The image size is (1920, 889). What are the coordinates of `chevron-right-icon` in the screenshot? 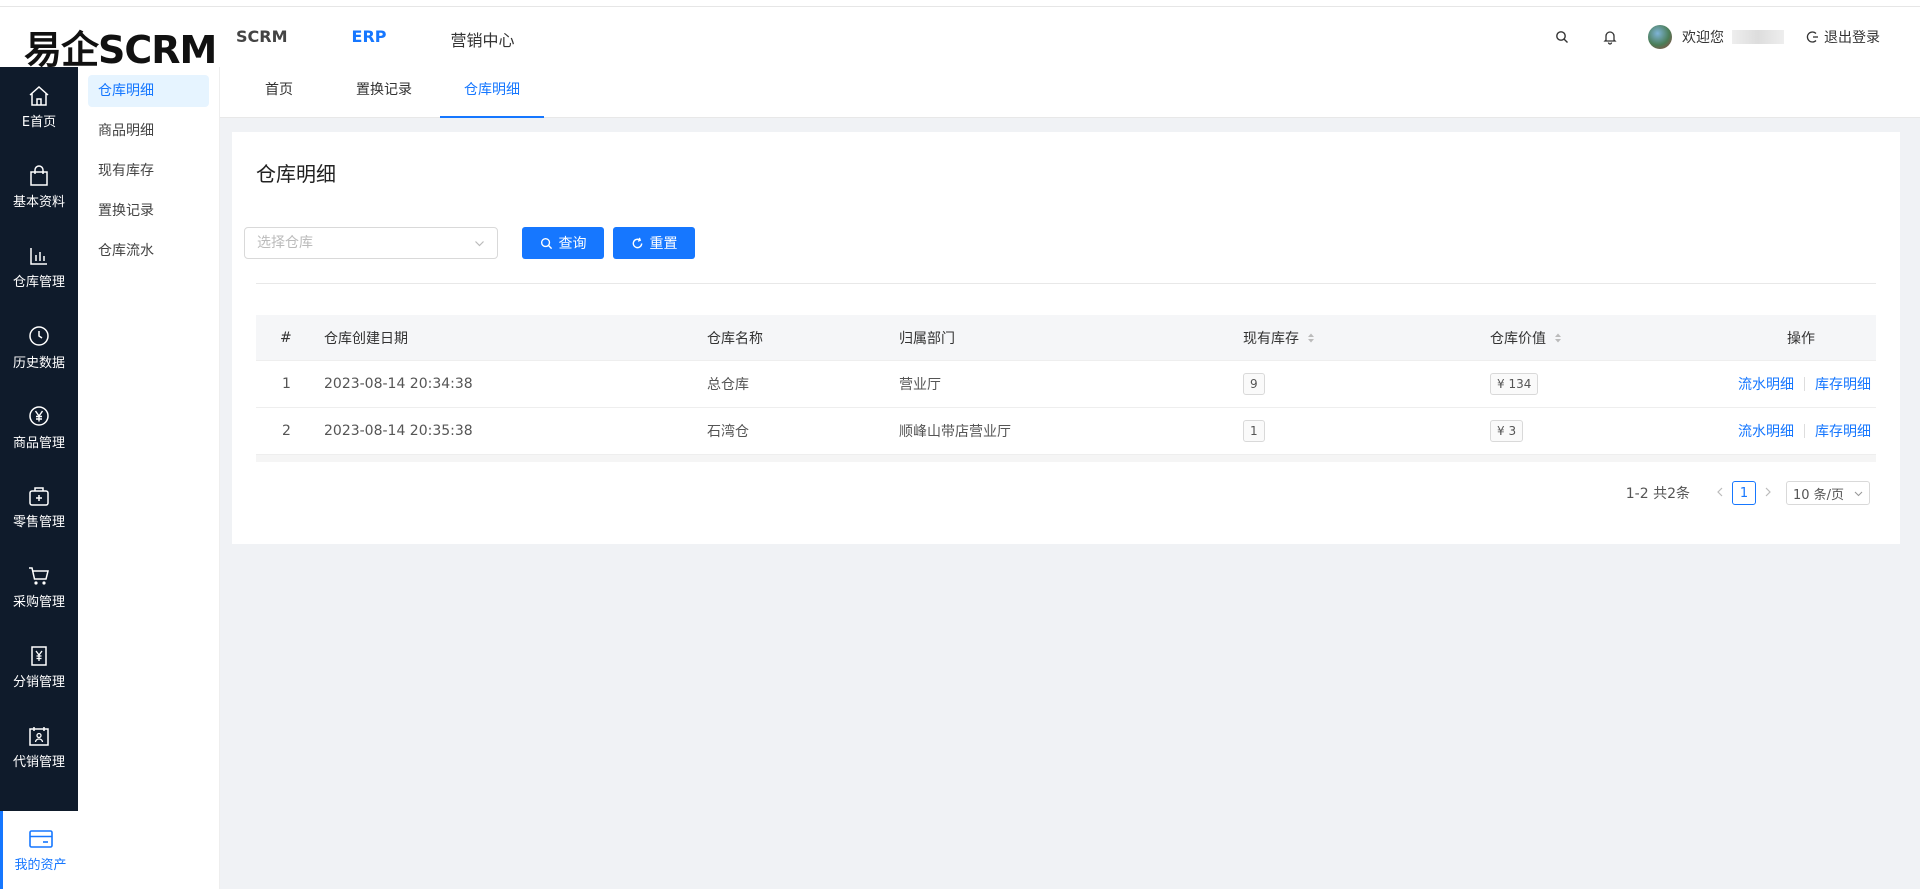 It's located at (1768, 492).